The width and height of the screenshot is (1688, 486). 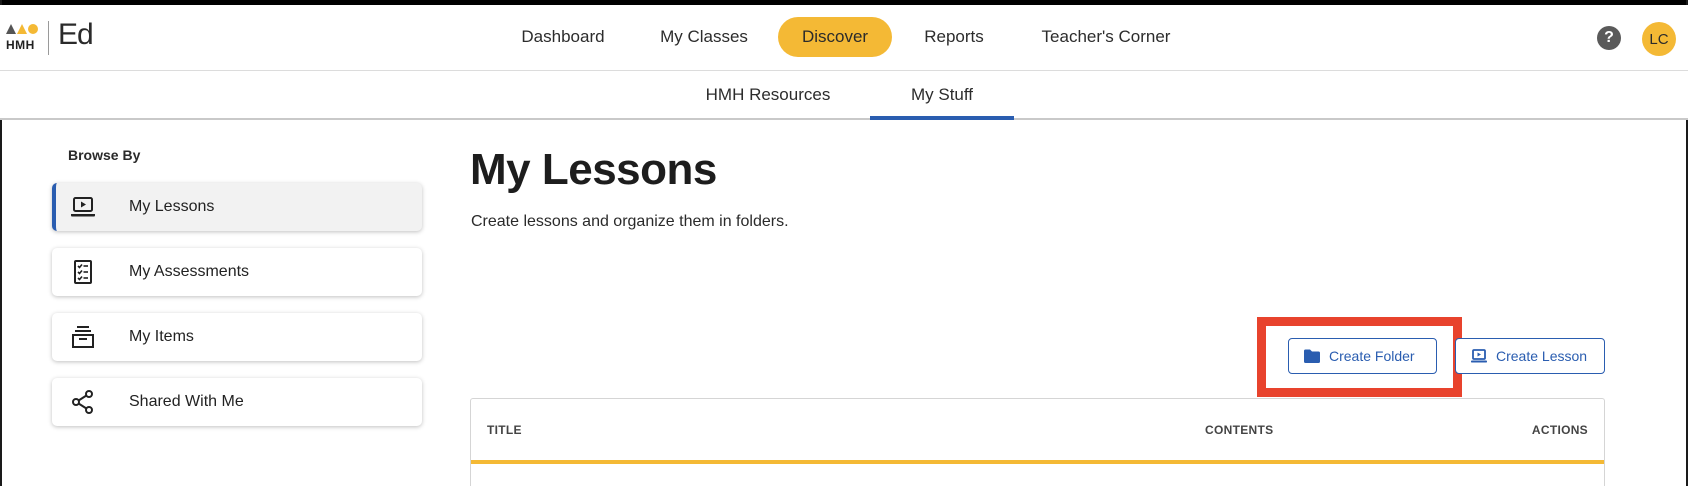 I want to click on tab-my-stuff: My Stuff, so click(x=942, y=95).